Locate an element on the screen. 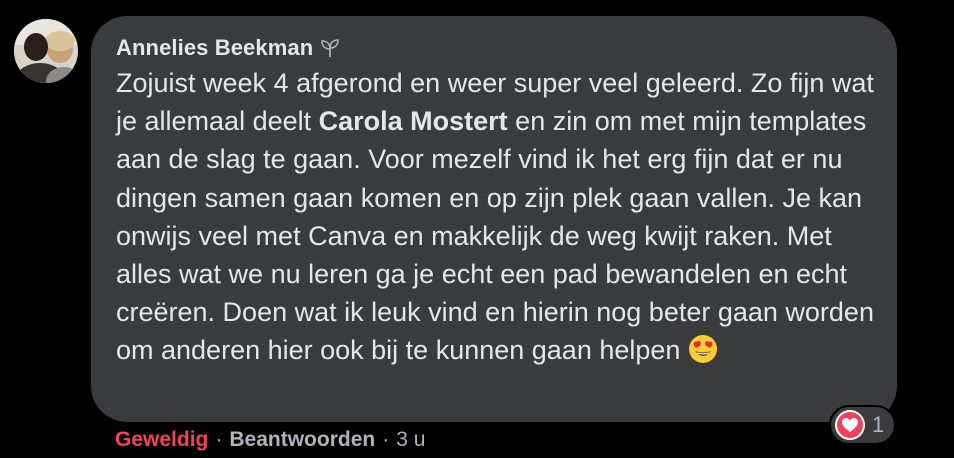 Image resolution: width=954 pixels, height=458 pixels. avatar is located at coordinates (46, 51).